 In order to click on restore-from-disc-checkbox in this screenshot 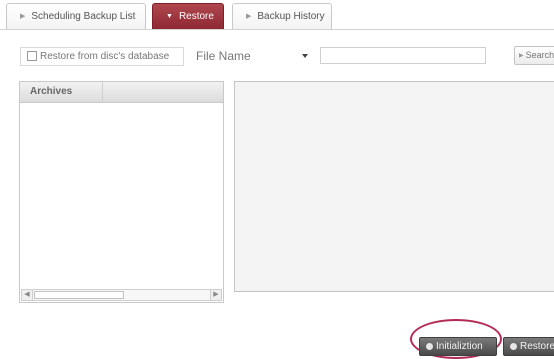, I will do `click(32, 56)`.